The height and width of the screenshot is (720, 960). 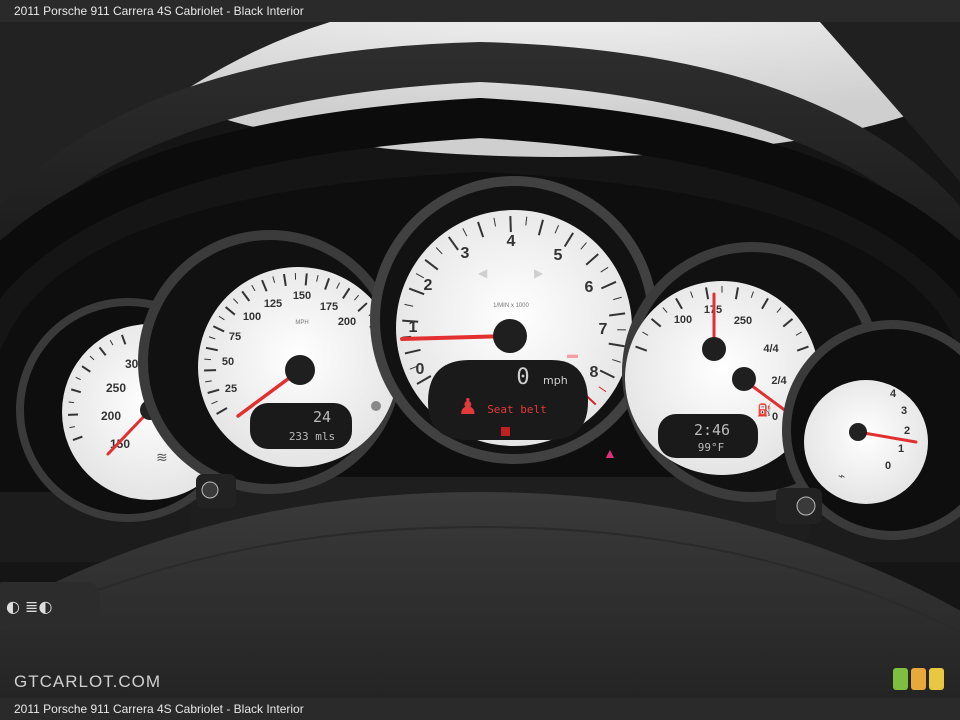 What do you see at coordinates (216, 491) in the screenshot?
I see `odometer-reset-knob` at bounding box center [216, 491].